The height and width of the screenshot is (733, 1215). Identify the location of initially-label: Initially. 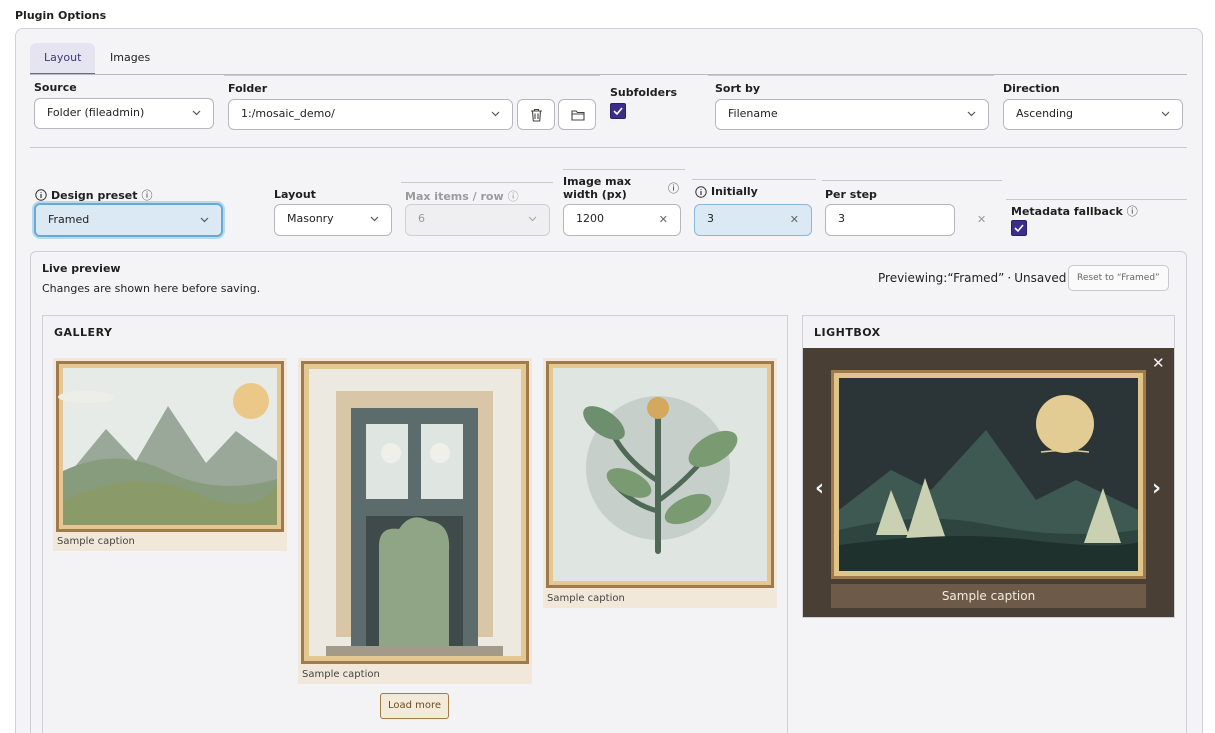
(734, 191).